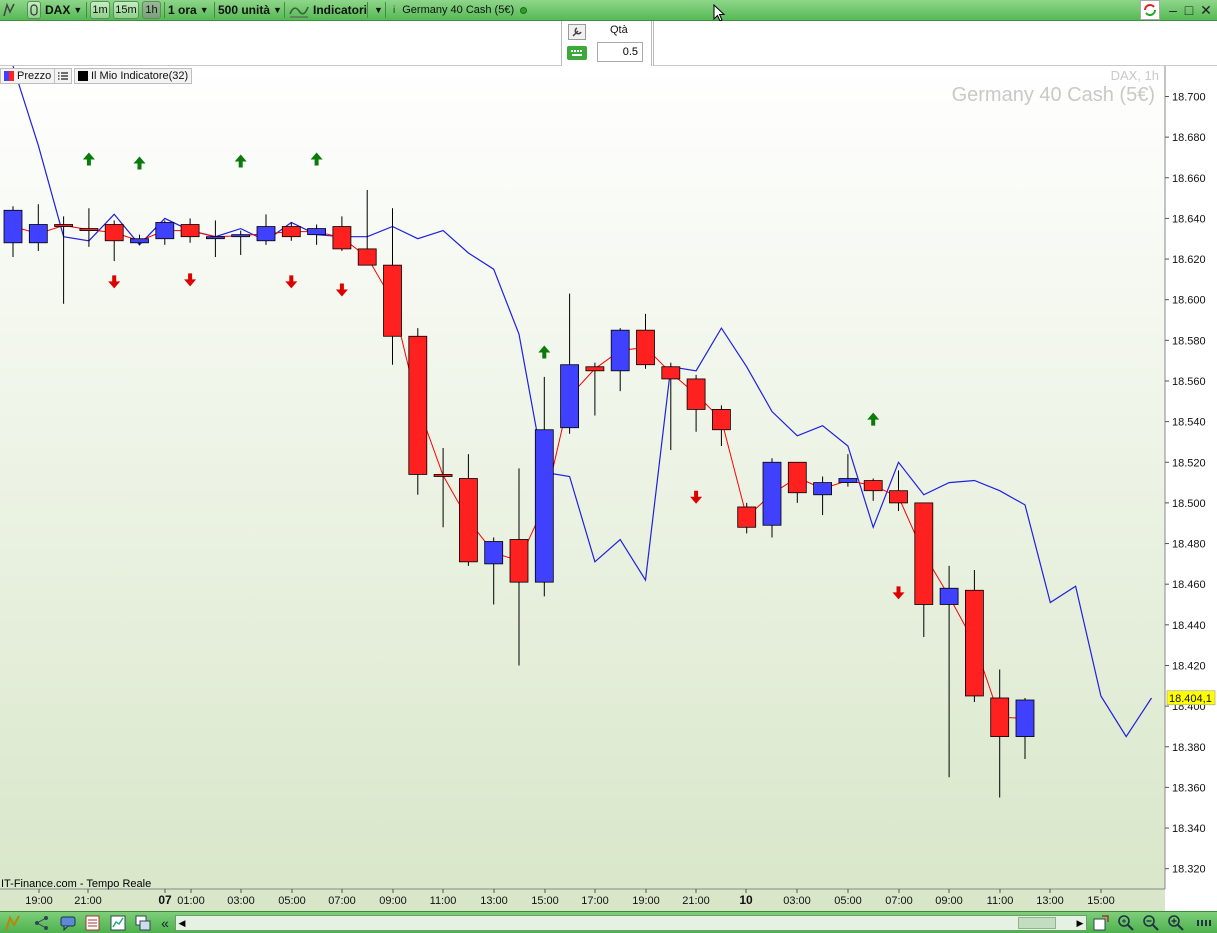  Describe the element at coordinates (577, 53) in the screenshot. I see `keyboard-icon` at that location.